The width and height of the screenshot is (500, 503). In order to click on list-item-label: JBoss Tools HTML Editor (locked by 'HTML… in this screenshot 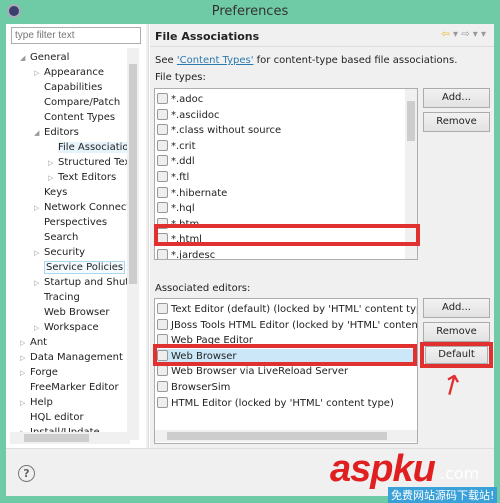, I will do `click(294, 325)`.